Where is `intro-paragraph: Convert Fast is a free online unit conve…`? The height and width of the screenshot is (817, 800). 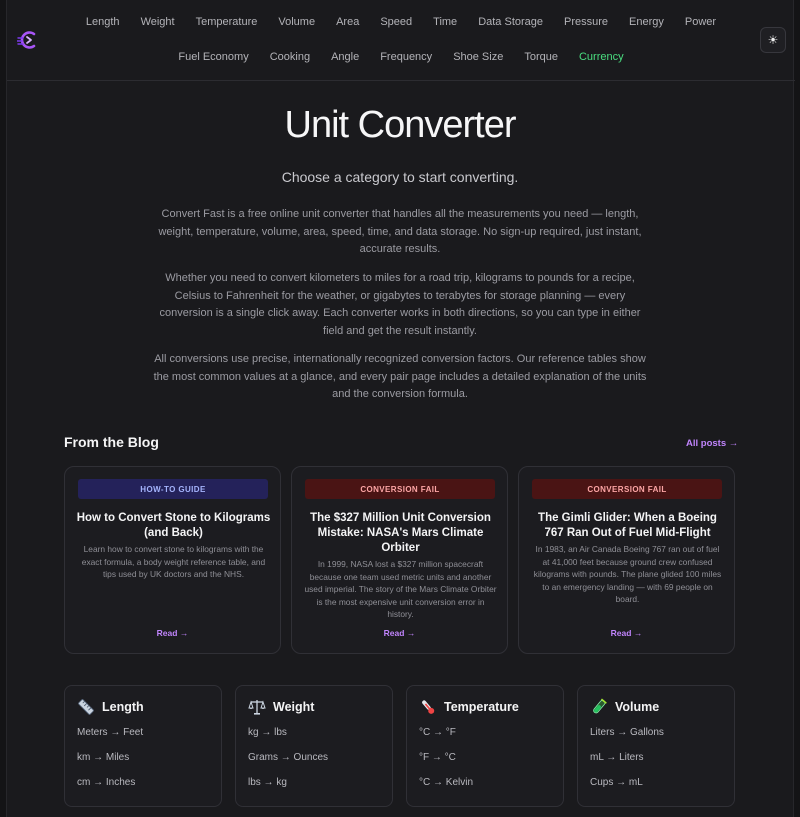
intro-paragraph: Convert Fast is a free online unit conve… is located at coordinates (400, 231).